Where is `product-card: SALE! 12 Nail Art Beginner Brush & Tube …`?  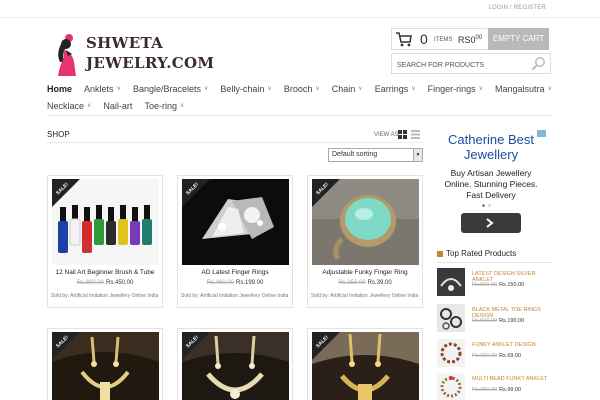 product-card: SALE! 12 Nail Art Beginner Brush & Tube … is located at coordinates (105, 241).